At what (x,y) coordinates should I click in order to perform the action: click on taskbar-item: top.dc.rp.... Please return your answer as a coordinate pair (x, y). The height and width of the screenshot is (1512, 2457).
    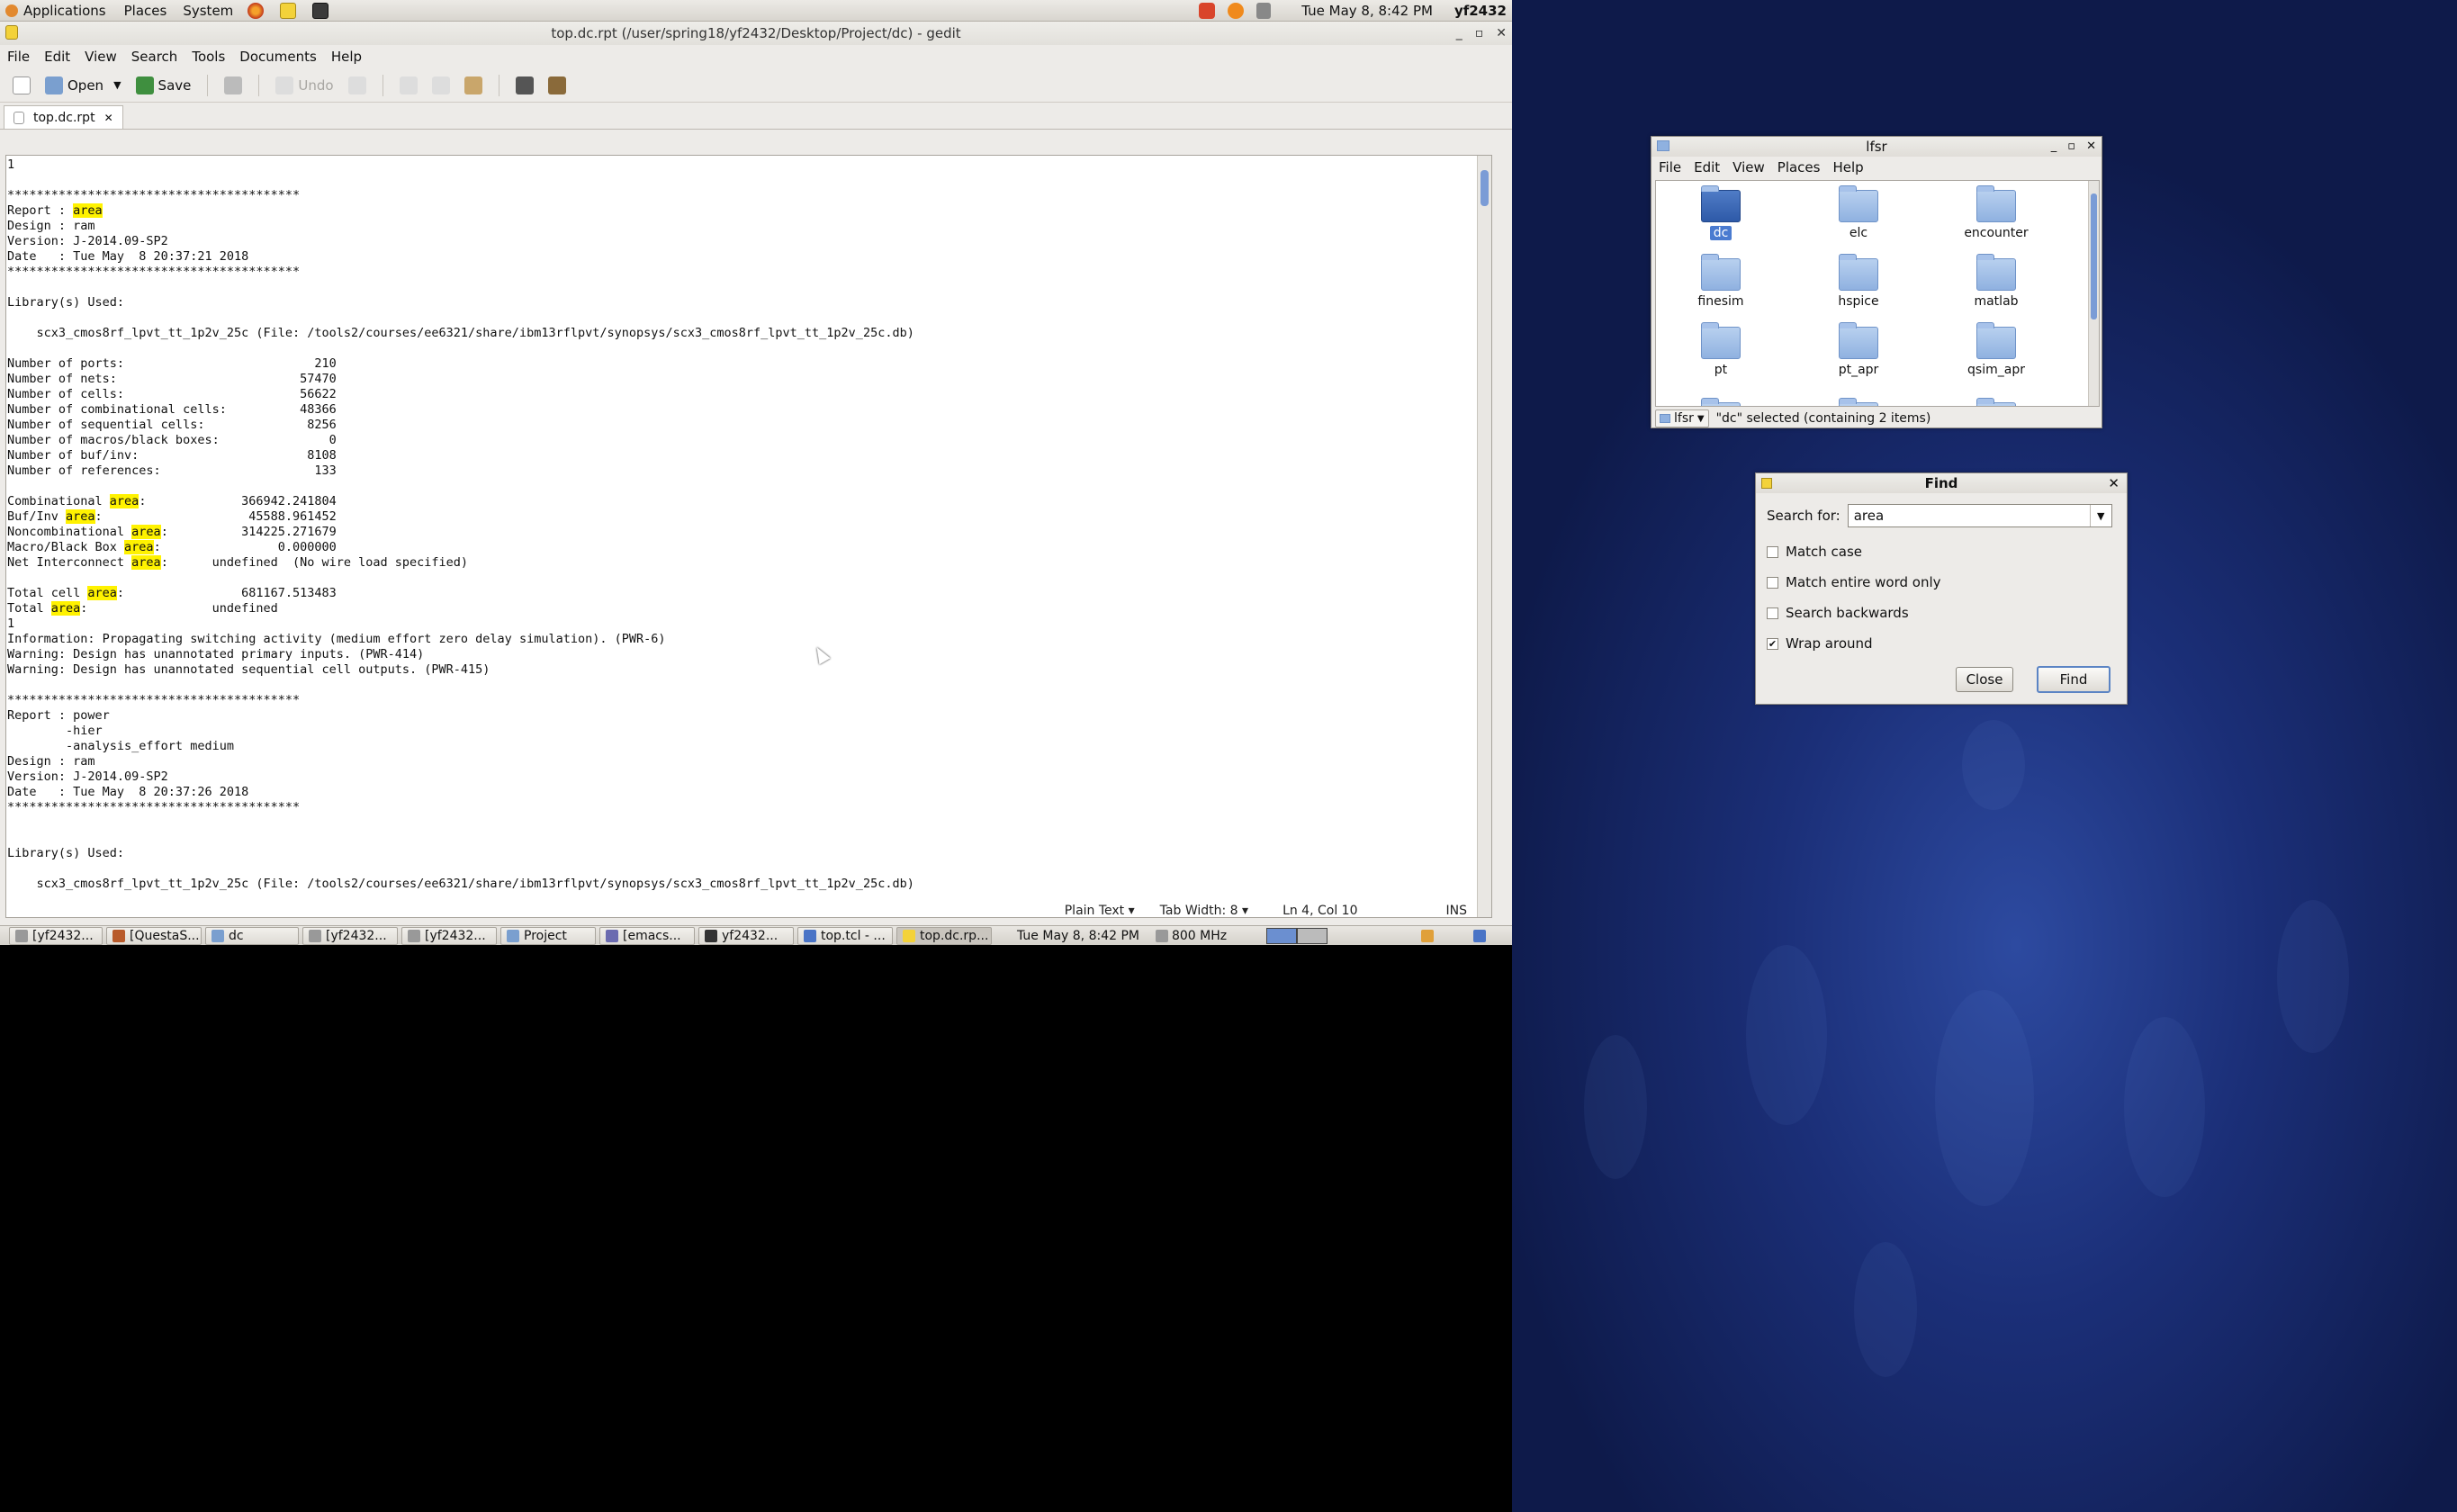
    Looking at the image, I should click on (944, 936).